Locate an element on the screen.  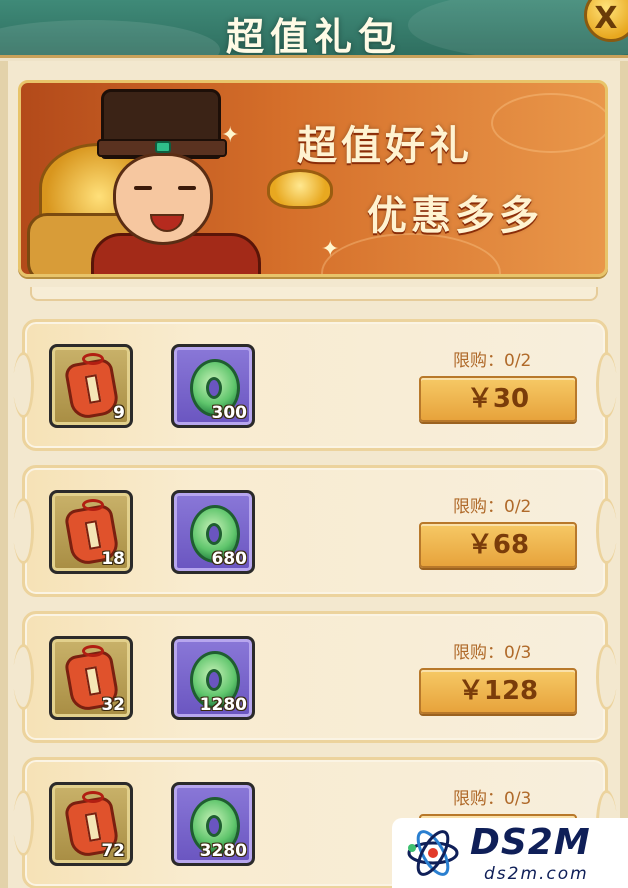
mouth is located at coordinates (167, 223).